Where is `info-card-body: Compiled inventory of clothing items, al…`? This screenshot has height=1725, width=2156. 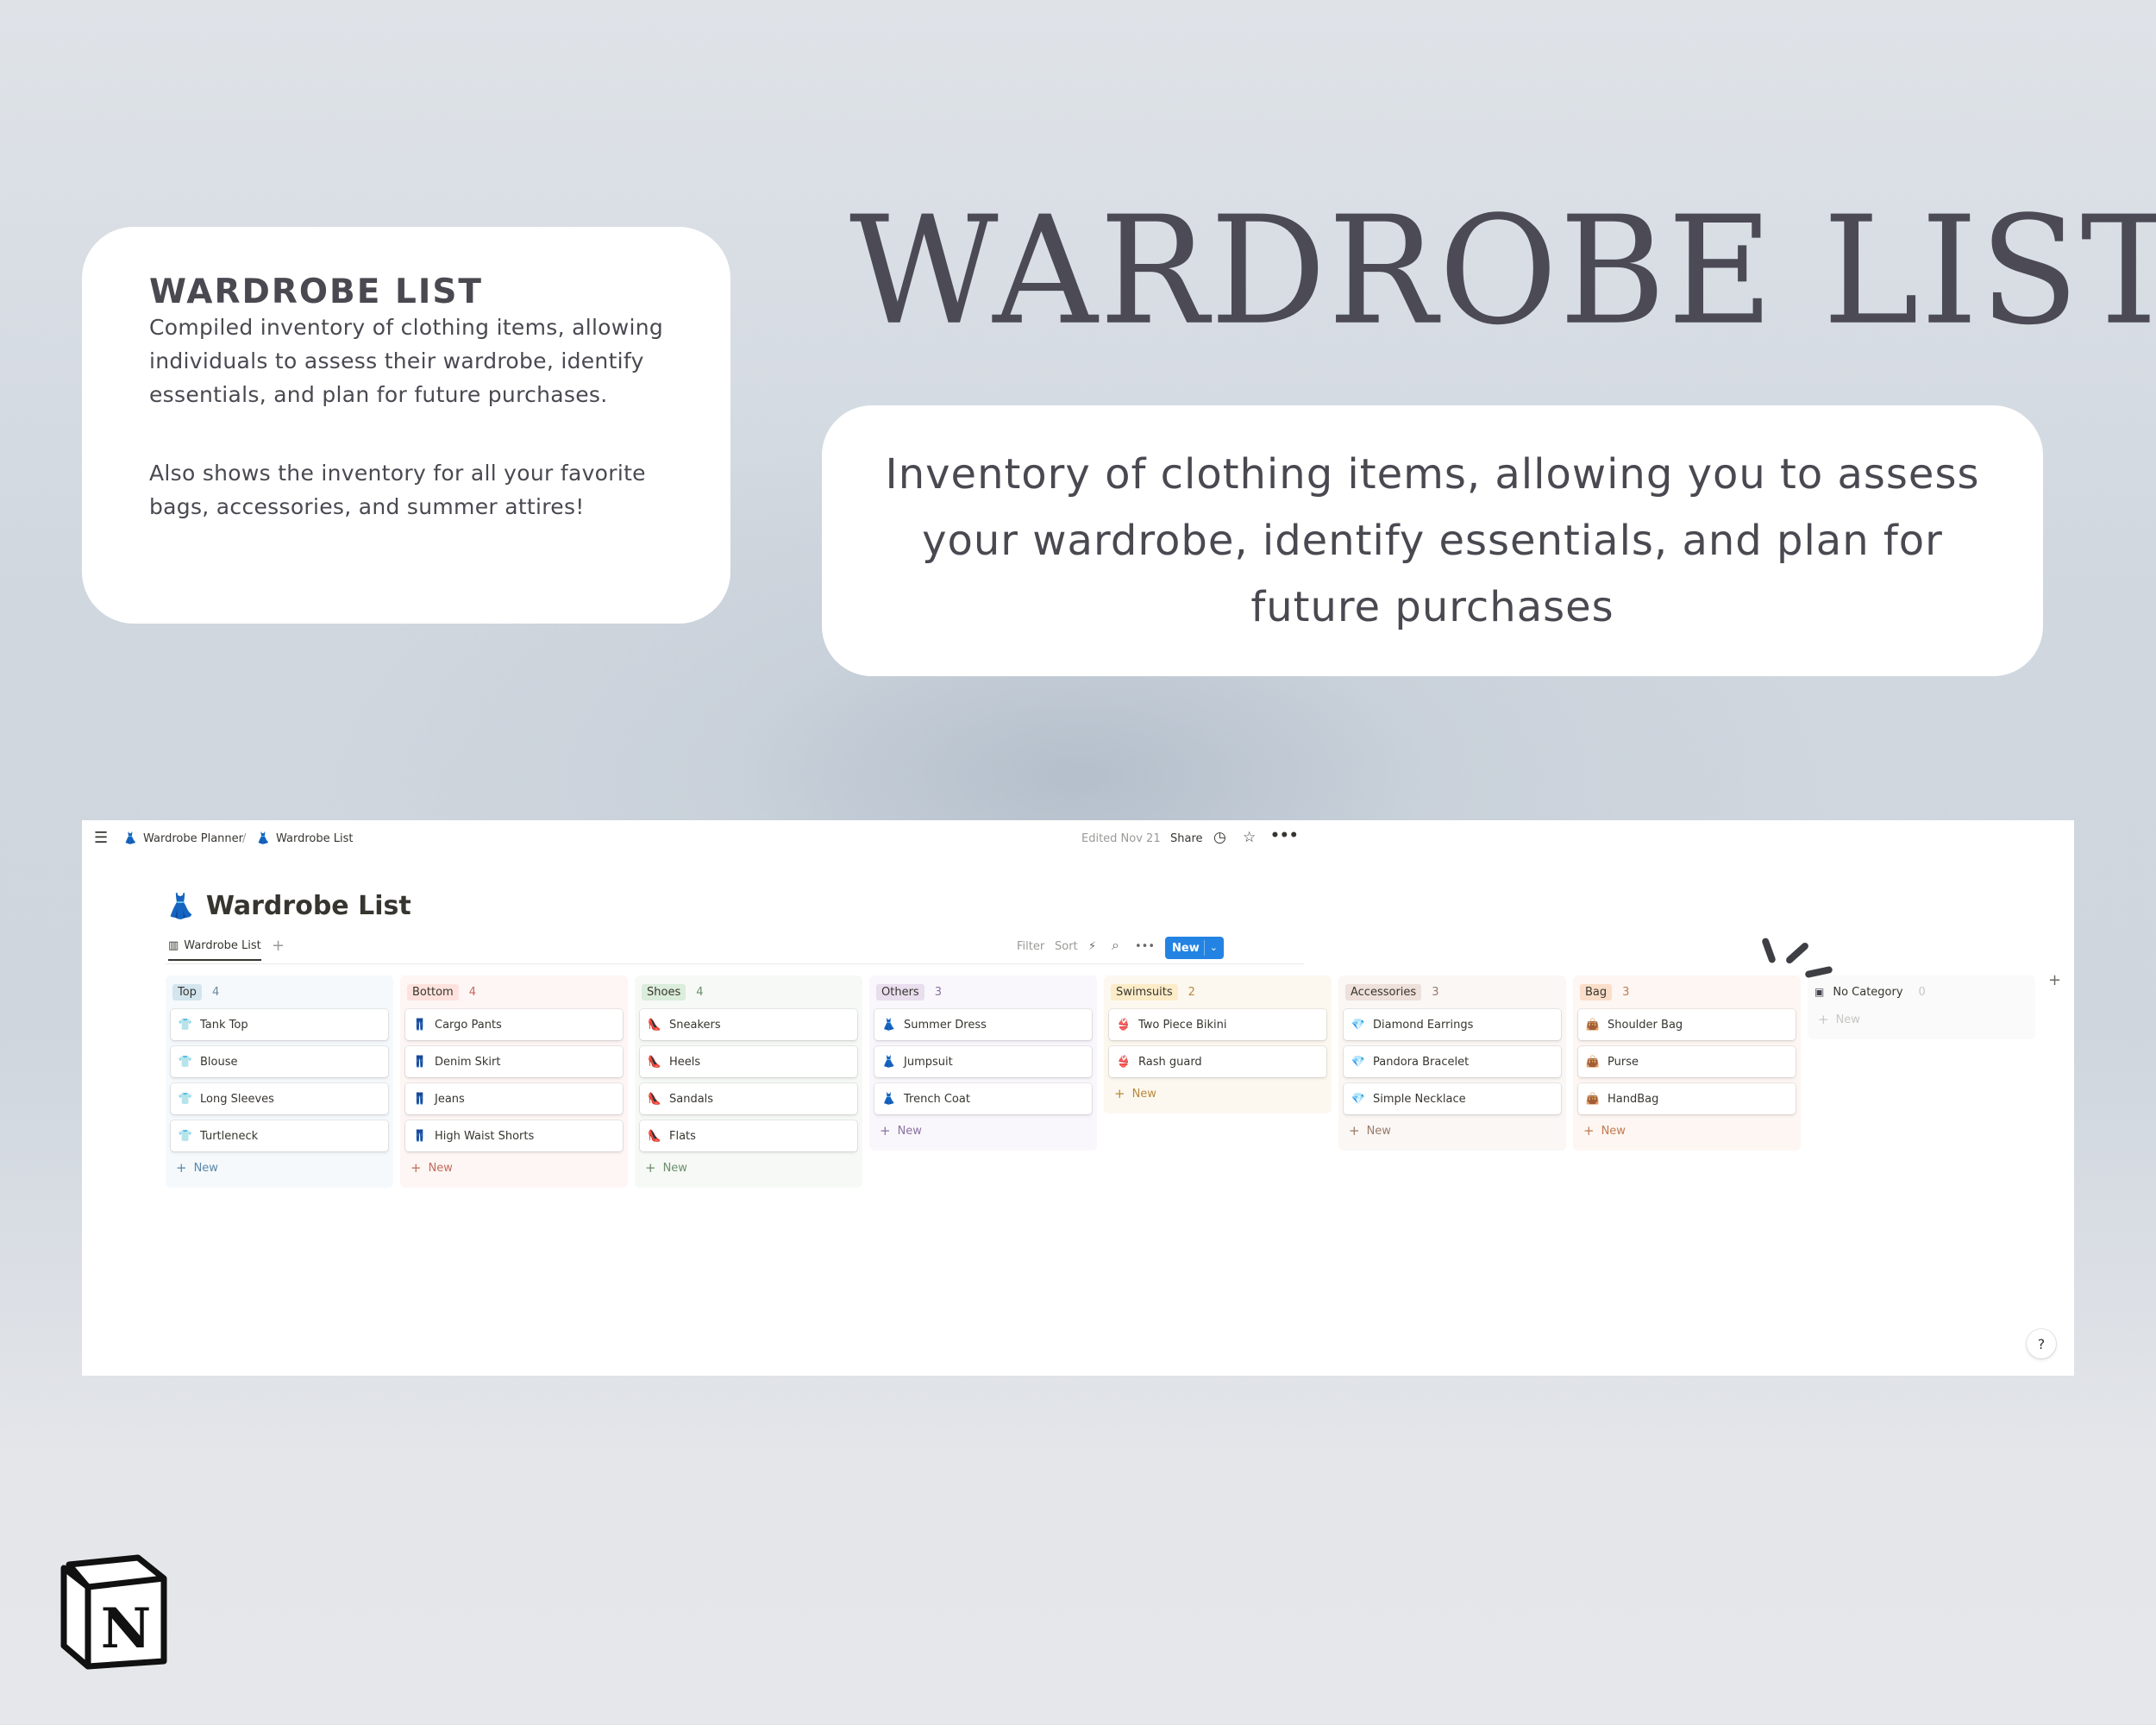 info-card-body: Compiled inventory of clothing items, al… is located at coordinates (406, 360).